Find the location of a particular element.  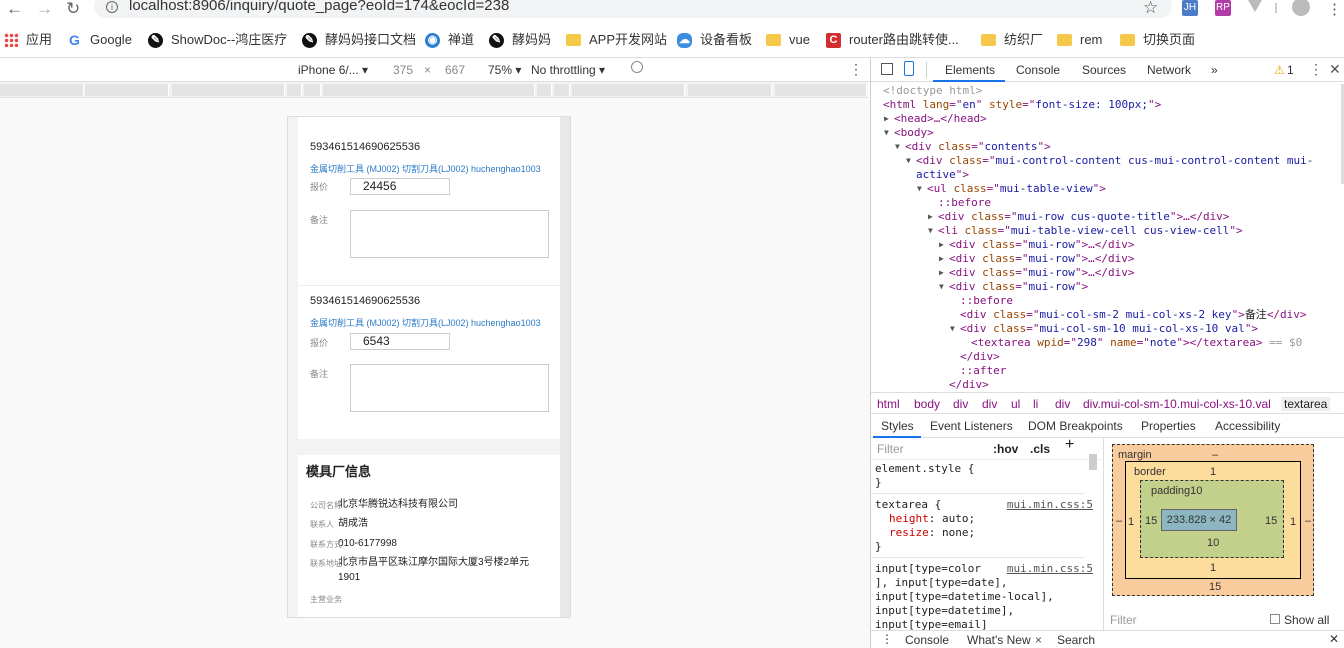

throttle-select: No throttling ▾ is located at coordinates (568, 70).